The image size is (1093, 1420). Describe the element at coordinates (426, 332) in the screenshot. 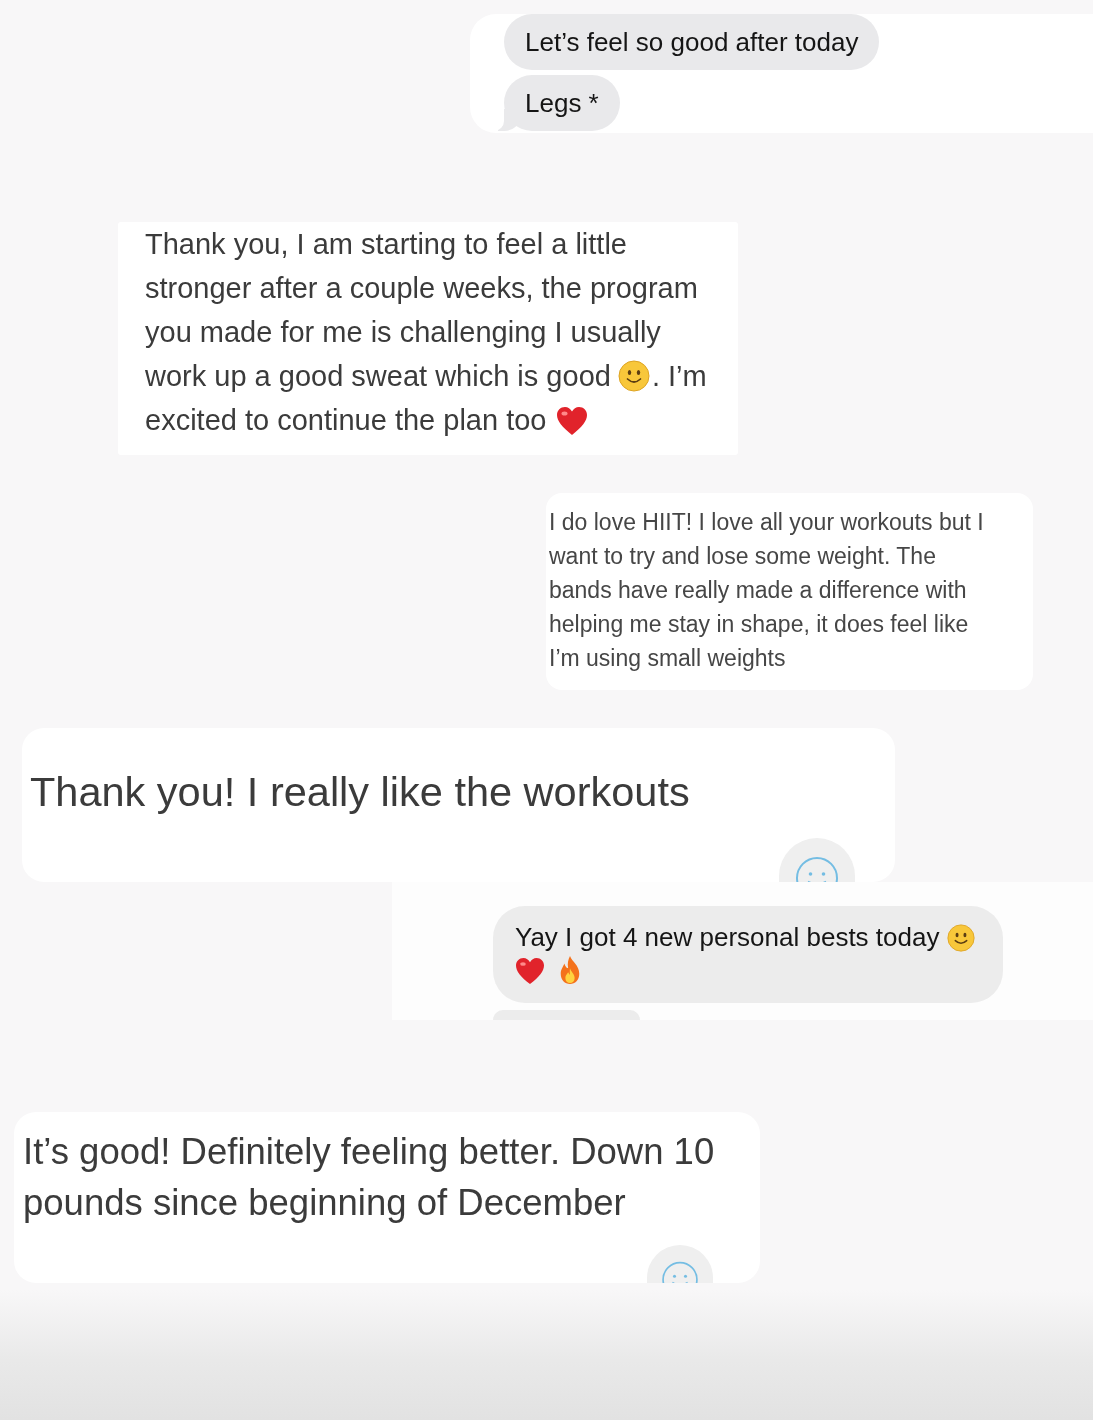

I see `message-text: Thank you, I am starting to feel a little stronger after a couple weeks, the program you made for me is challenging I usually work up a good sweat which is good . I’m excited to continue the plan too` at that location.